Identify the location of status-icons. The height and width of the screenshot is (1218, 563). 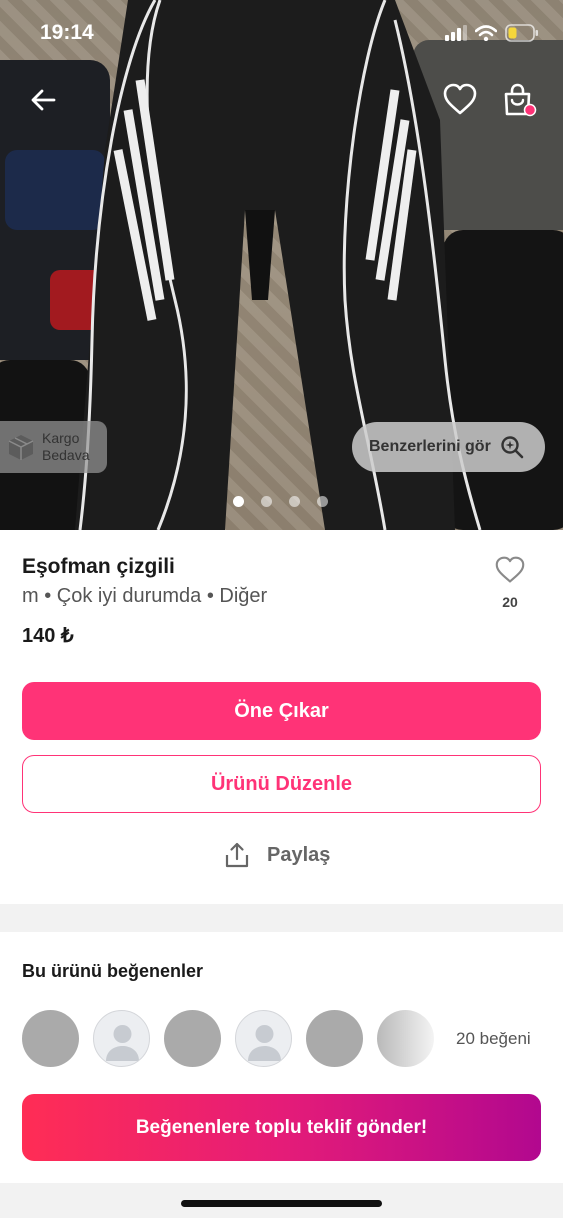
(492, 33).